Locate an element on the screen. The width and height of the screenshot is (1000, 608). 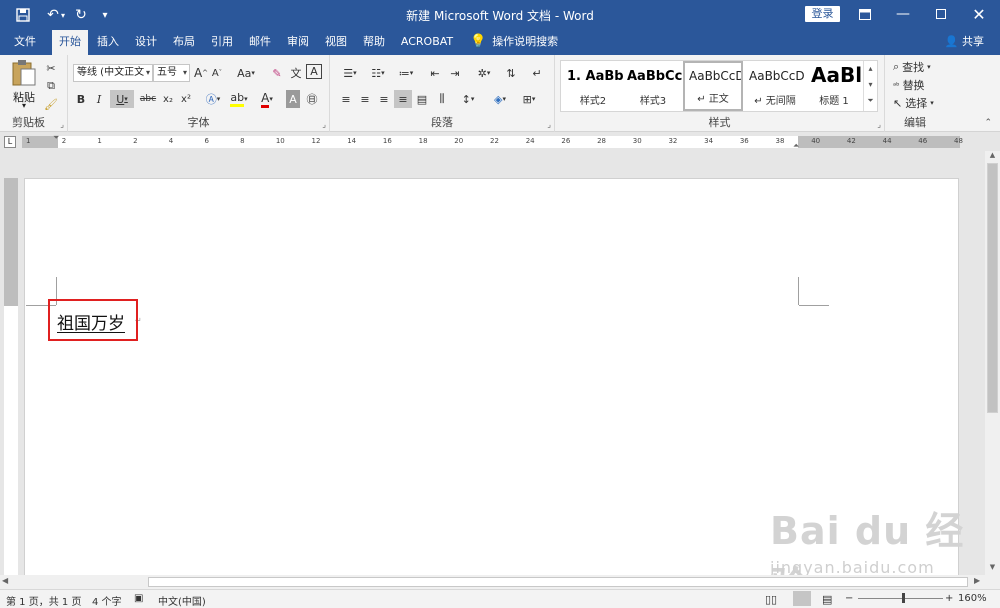
vertical-scrollbar: ▲ ▼ is located at coordinates (992, 363).